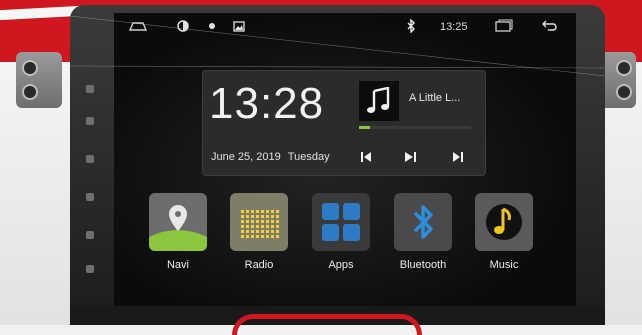 This screenshot has width=642, height=335. Describe the element at coordinates (504, 27) in the screenshot. I see `recent-apps-icon` at that location.